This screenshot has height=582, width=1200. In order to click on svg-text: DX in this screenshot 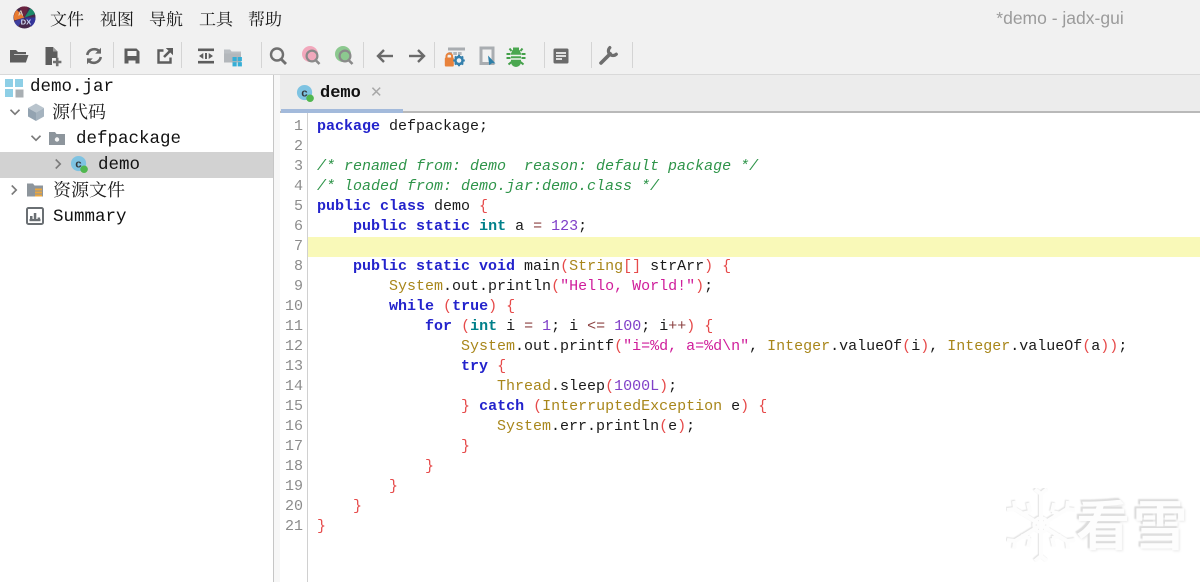, I will do `click(27, 22)`.